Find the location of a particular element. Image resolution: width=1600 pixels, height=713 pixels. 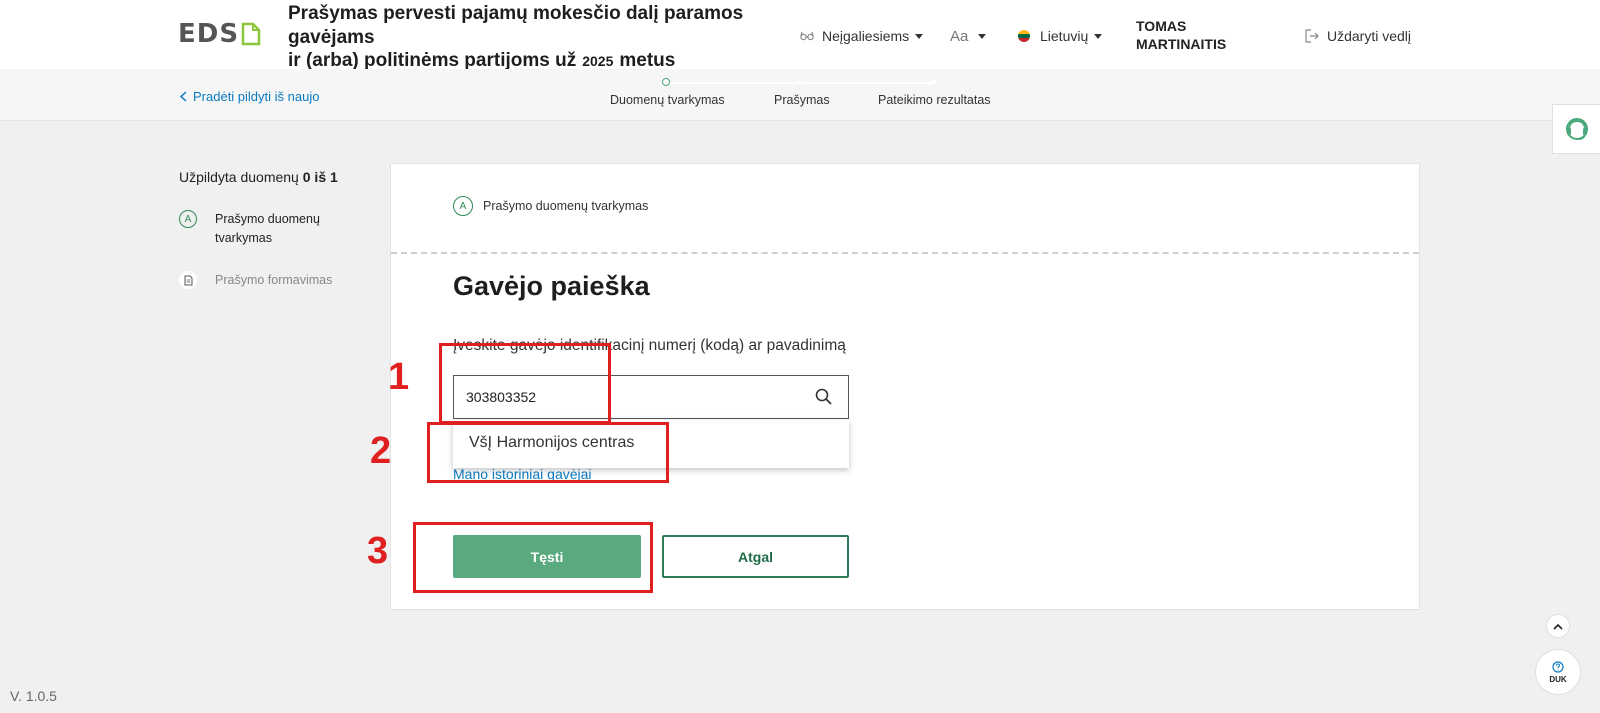

help-icon is located at coordinates (1558, 666).